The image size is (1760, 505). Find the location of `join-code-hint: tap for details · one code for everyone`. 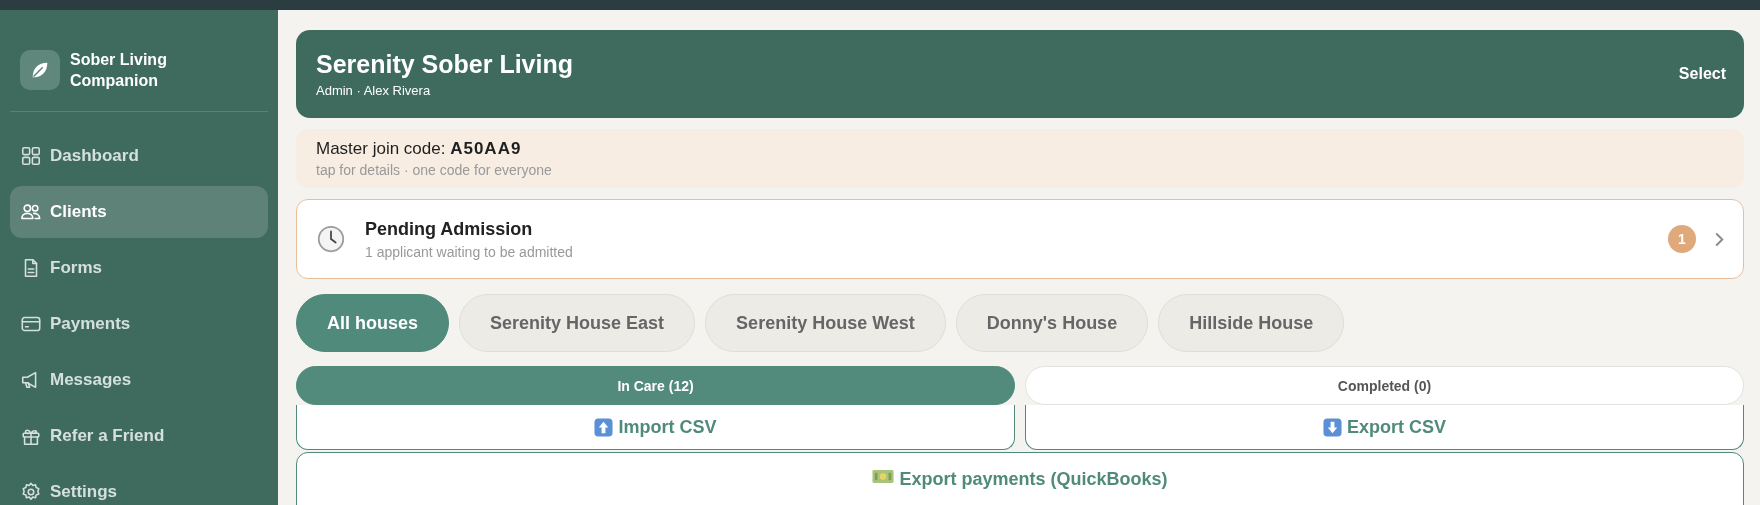

join-code-hint: tap for details · one code for everyone is located at coordinates (434, 170).